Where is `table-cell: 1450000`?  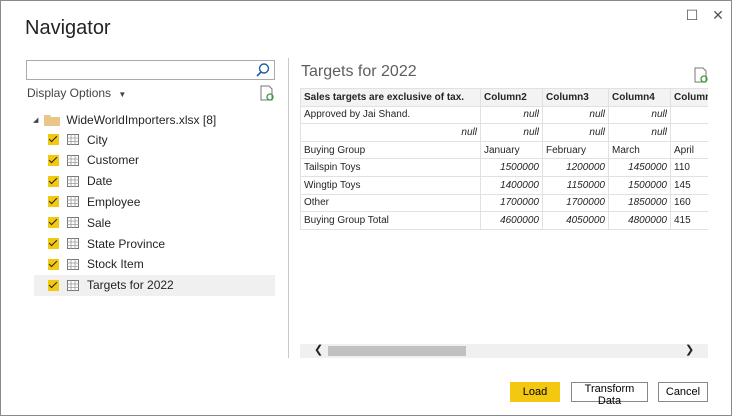
table-cell: 1450000 is located at coordinates (639, 167).